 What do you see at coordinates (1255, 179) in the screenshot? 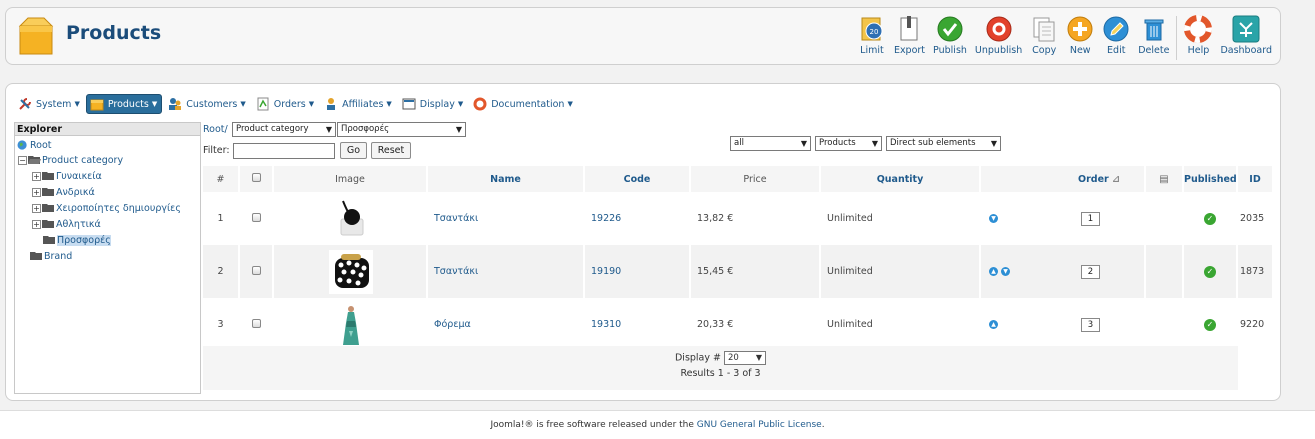
I see `col-id: ID` at bounding box center [1255, 179].